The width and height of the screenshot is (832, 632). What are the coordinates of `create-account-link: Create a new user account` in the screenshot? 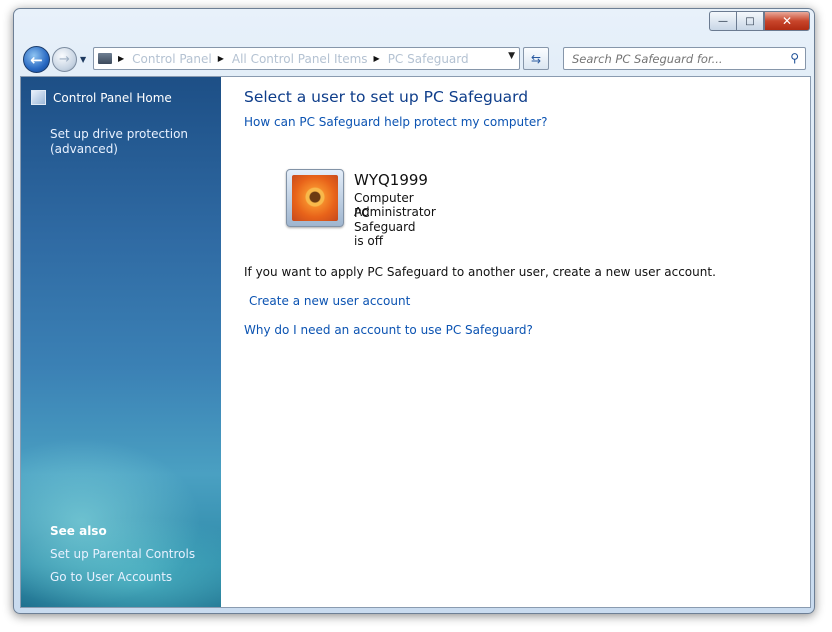 It's located at (399, 301).